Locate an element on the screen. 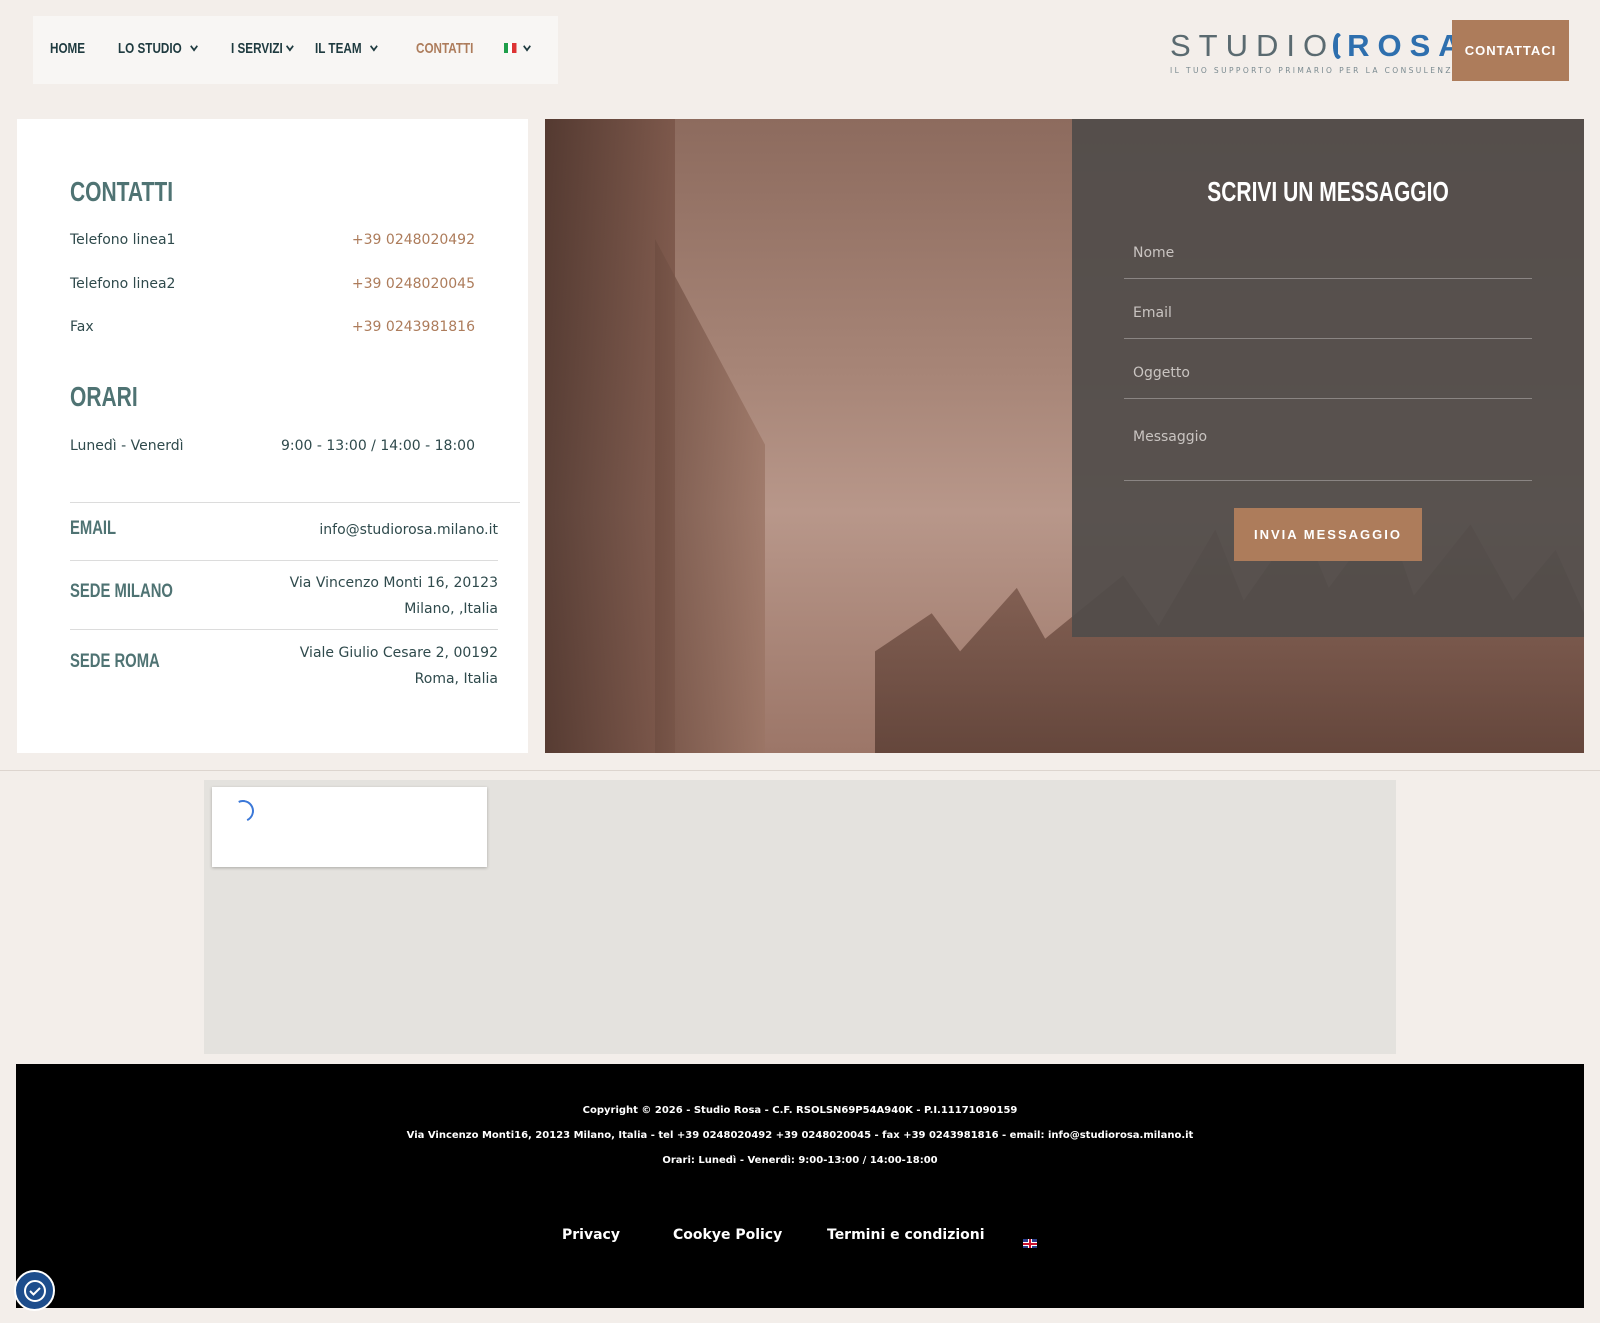 Image resolution: width=1600 pixels, height=1323 pixels. contact-label: Fax is located at coordinates (82, 327).